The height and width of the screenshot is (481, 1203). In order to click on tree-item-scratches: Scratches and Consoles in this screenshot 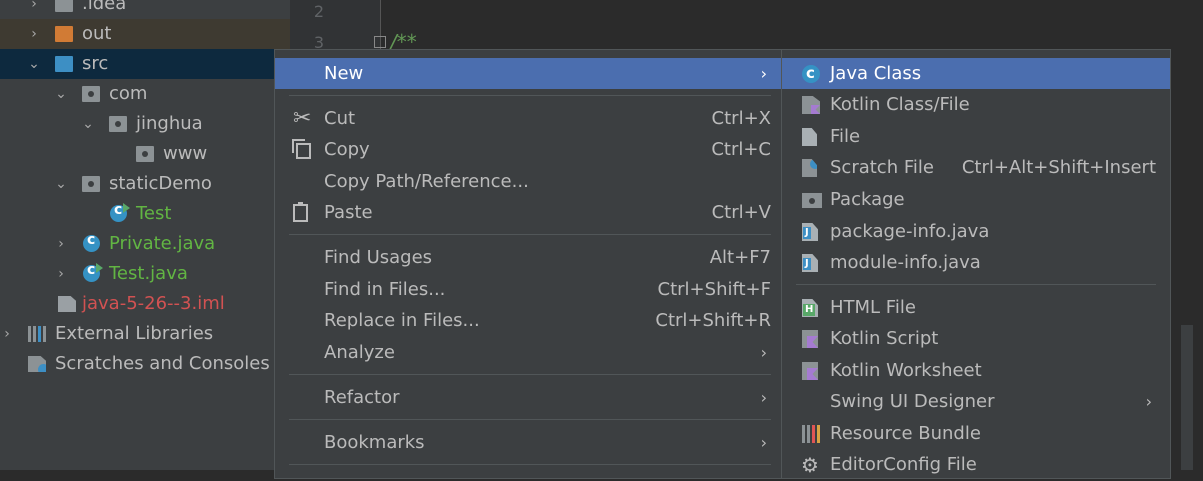, I will do `click(145, 364)`.